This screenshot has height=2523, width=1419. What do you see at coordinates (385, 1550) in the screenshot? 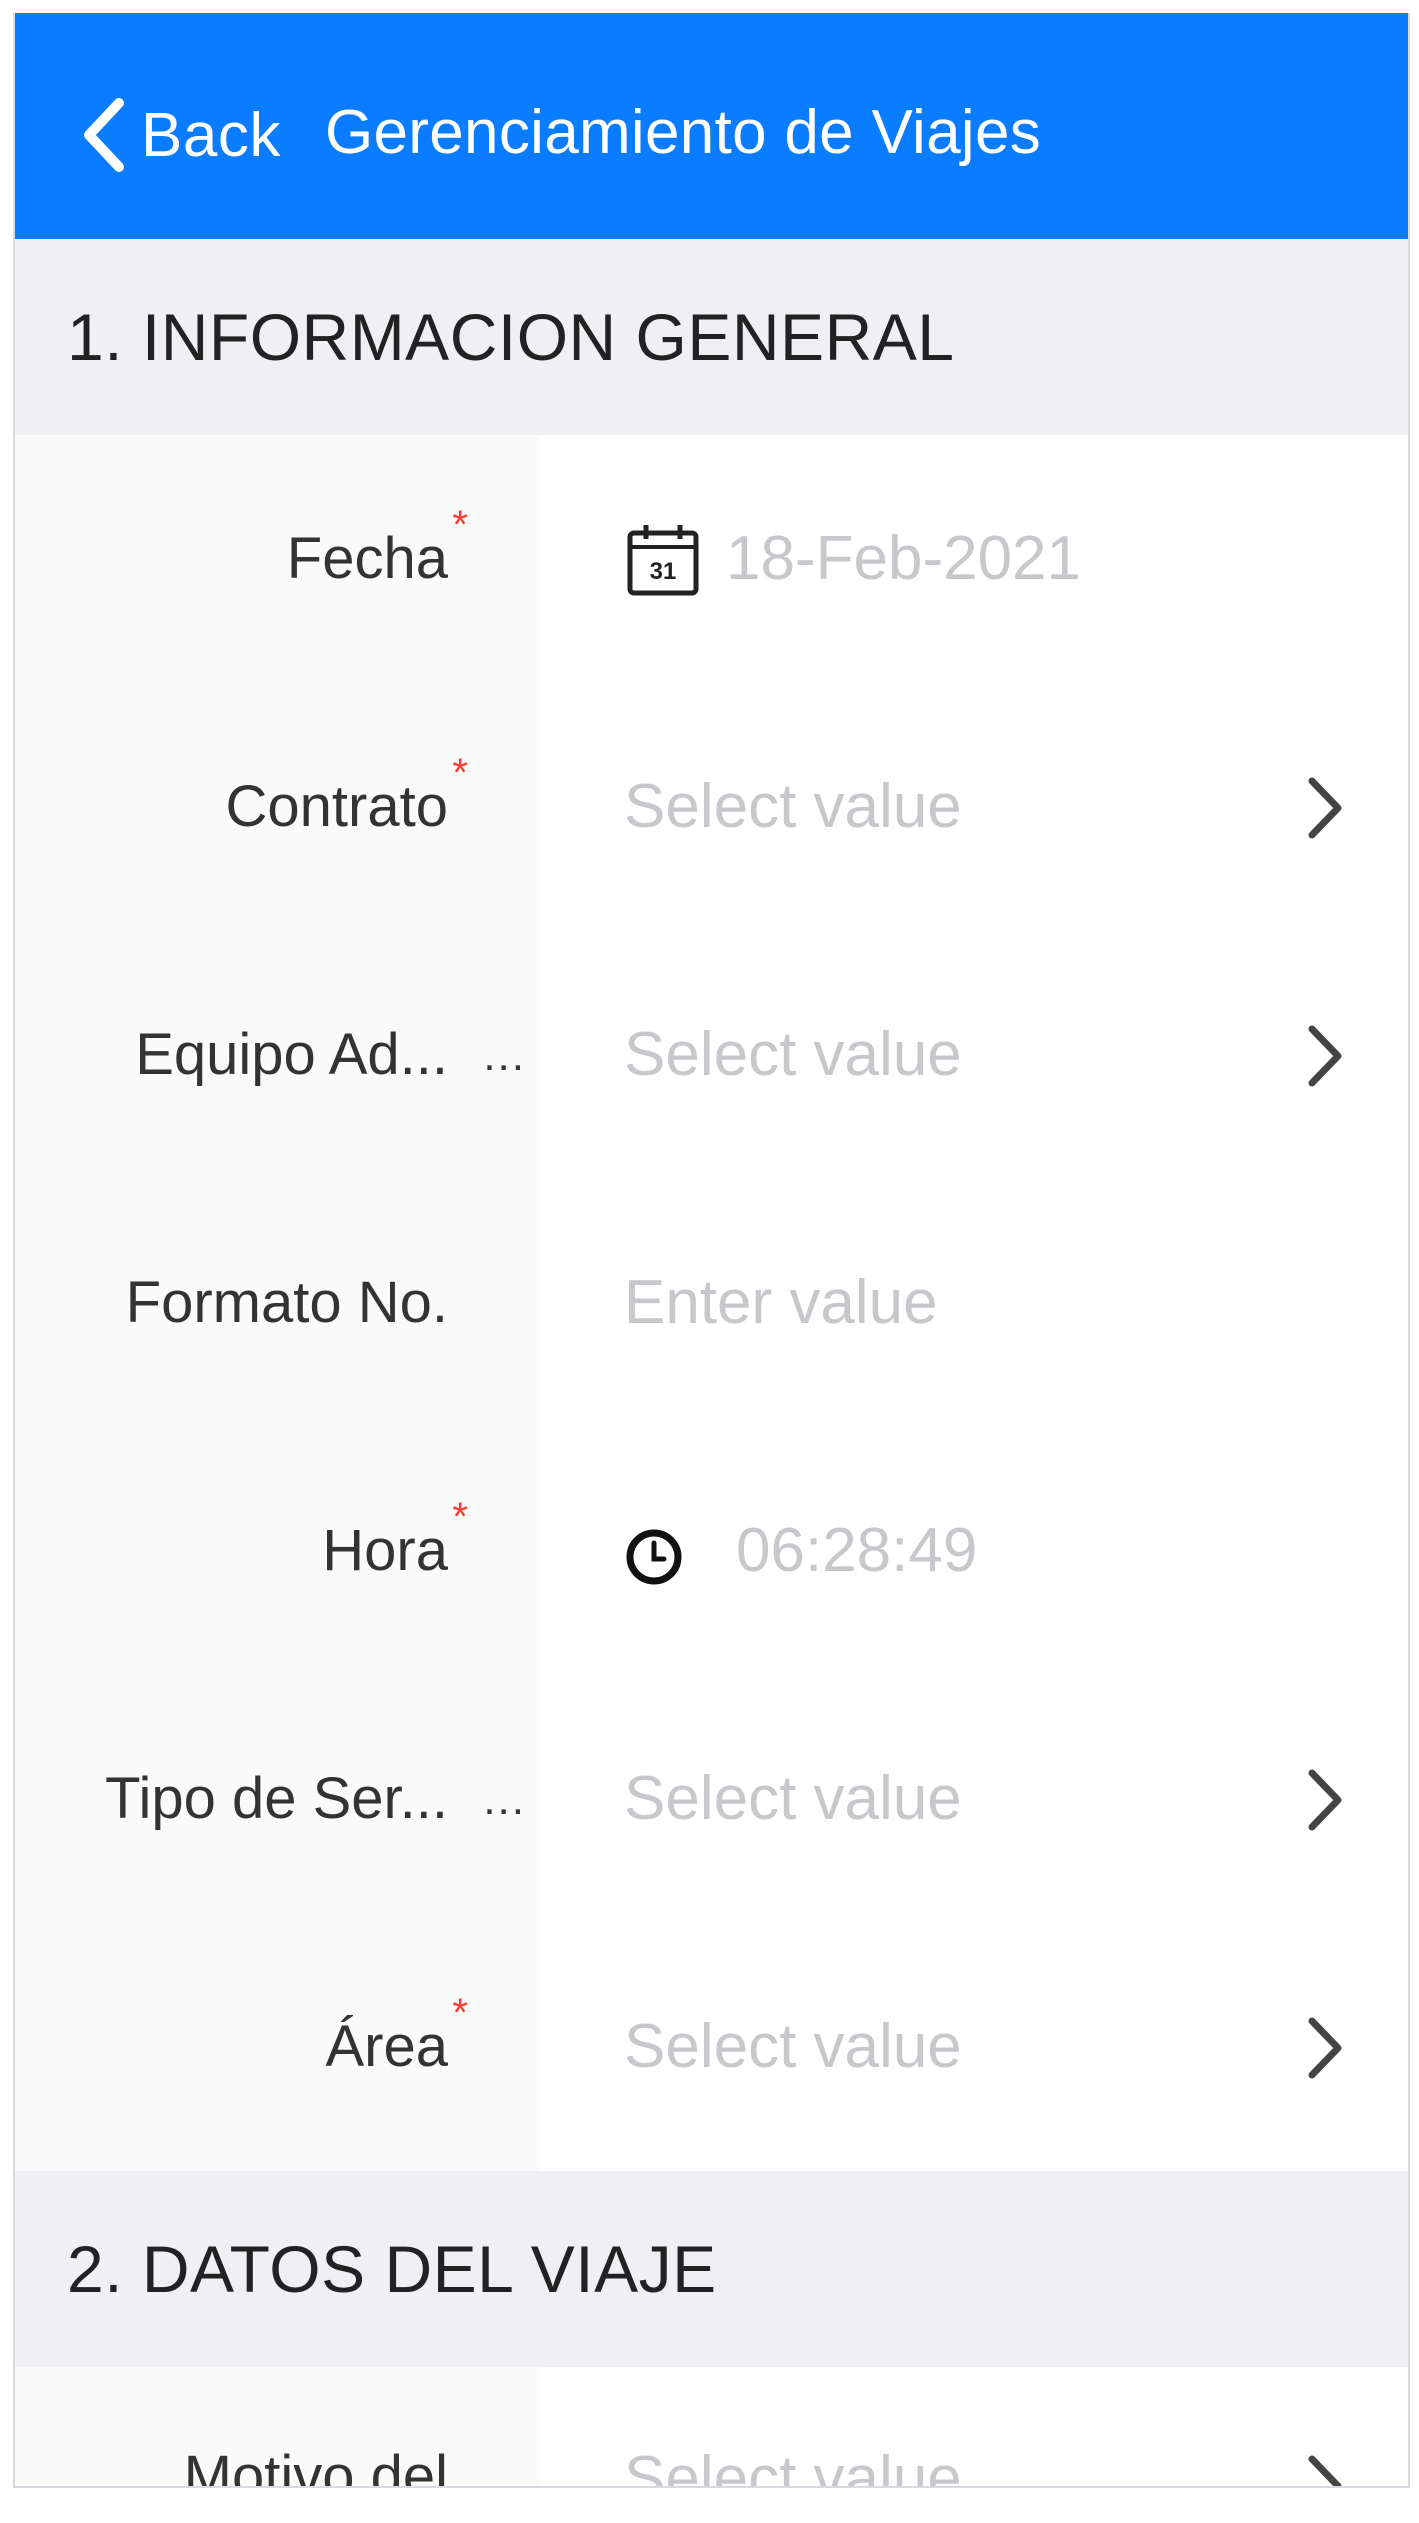
I see `field-label: Hora` at bounding box center [385, 1550].